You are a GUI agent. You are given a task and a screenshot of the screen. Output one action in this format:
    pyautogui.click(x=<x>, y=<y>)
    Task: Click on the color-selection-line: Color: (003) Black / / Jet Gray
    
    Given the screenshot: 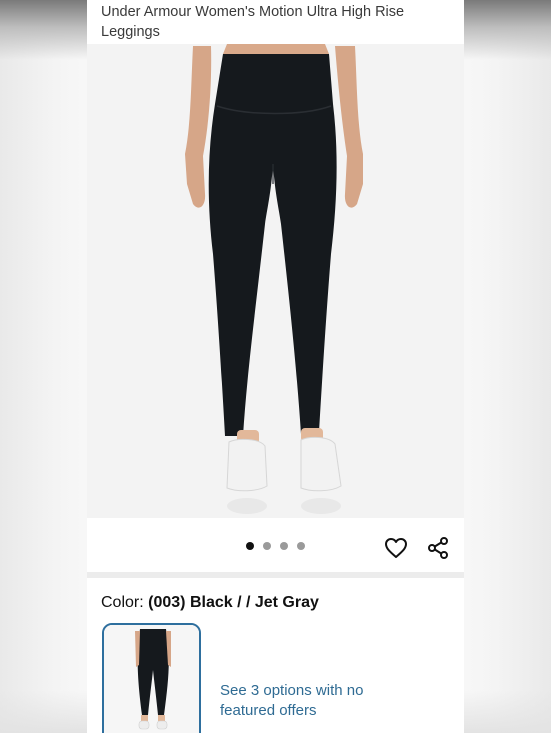 What is the action you would take?
    pyautogui.click(x=210, y=603)
    